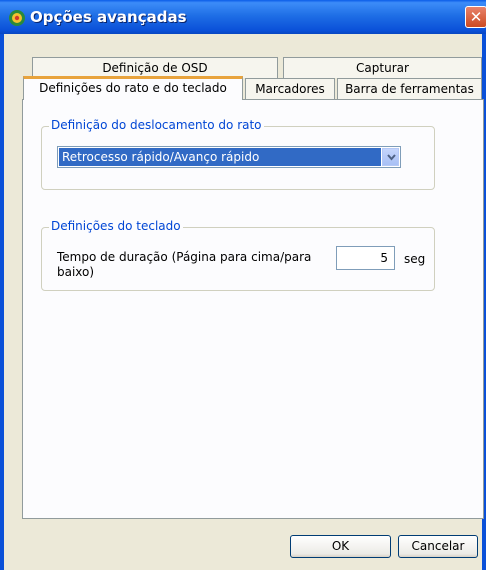  I want to click on mouse-scroll-dropdown: Retrocesso rápido/Avanço rápido, so click(229, 157).